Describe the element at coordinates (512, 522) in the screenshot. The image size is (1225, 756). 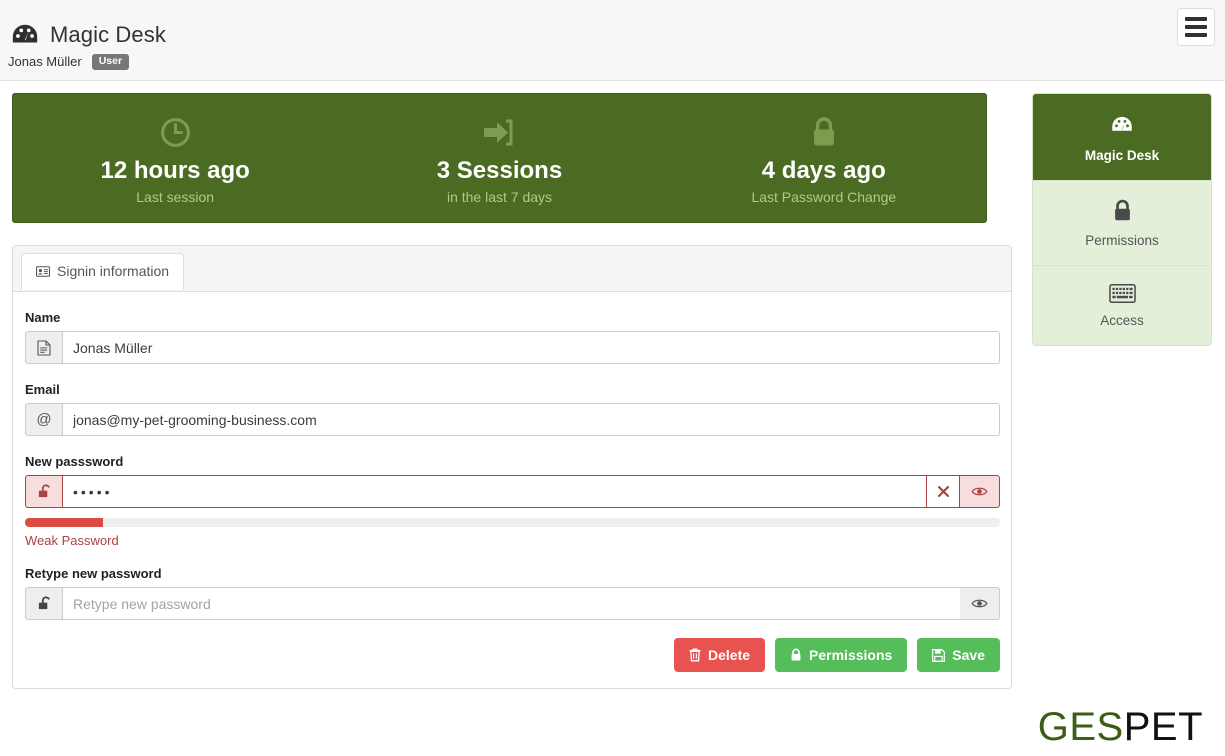
I see `password-strength-meter` at that location.